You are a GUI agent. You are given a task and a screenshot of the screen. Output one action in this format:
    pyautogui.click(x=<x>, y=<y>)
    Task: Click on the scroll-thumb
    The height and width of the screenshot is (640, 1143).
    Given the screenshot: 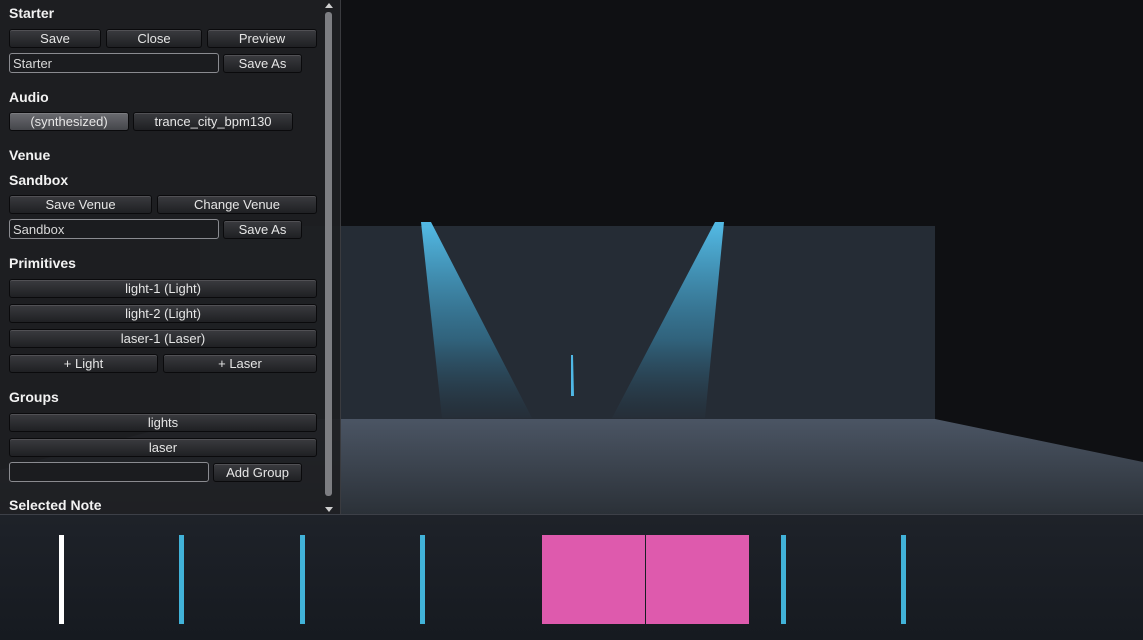 What is the action you would take?
    pyautogui.click(x=328, y=254)
    